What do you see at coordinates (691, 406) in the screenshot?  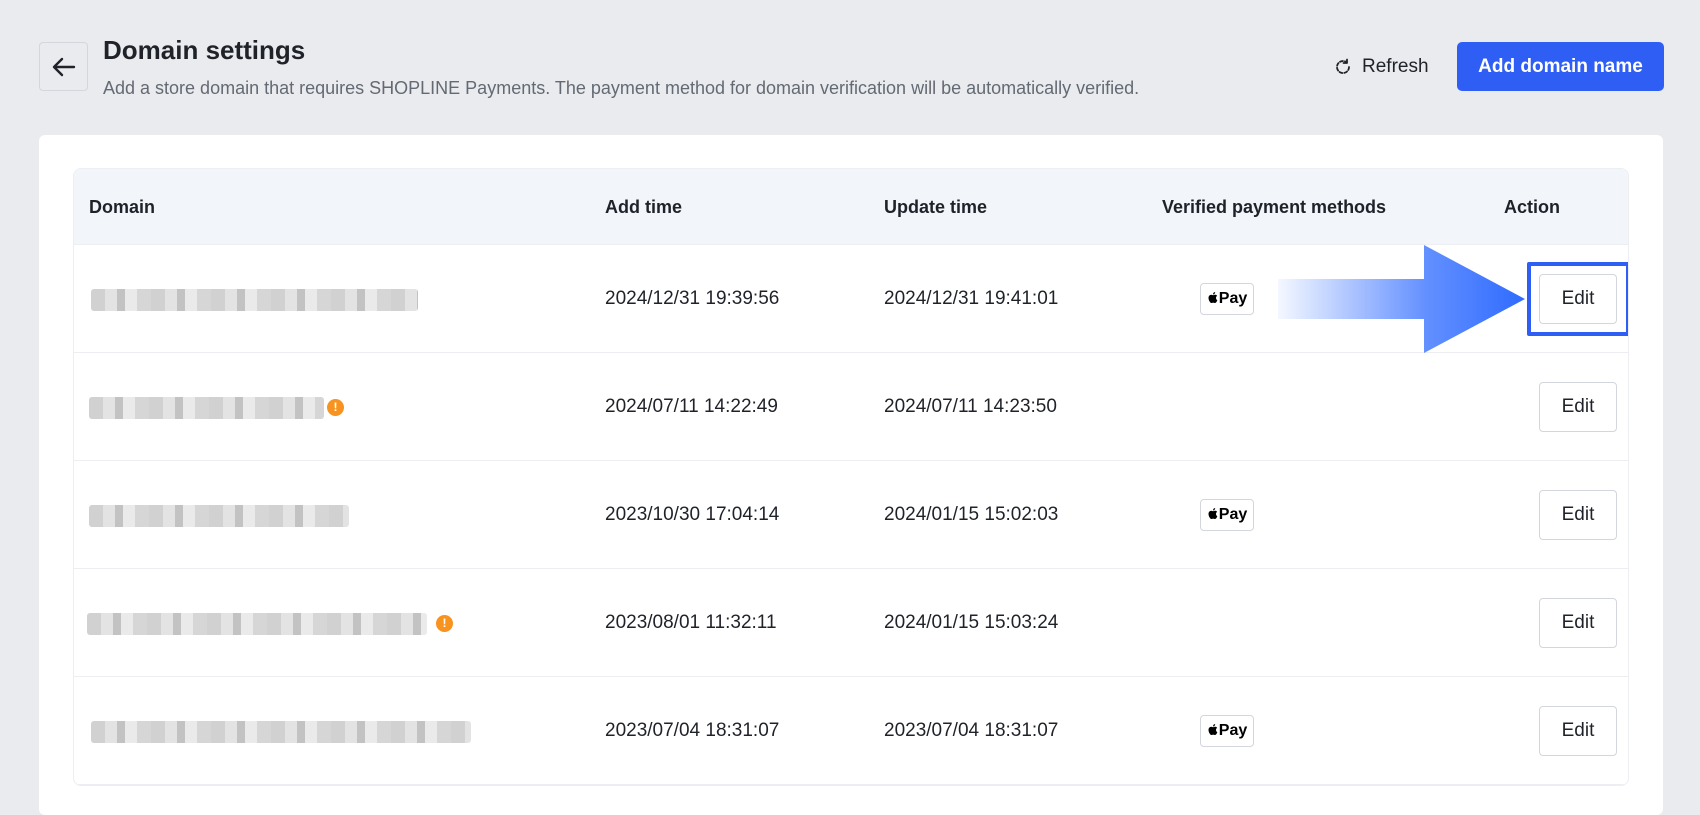 I see `add-time-cell: 2024/07/11 14:22:49` at bounding box center [691, 406].